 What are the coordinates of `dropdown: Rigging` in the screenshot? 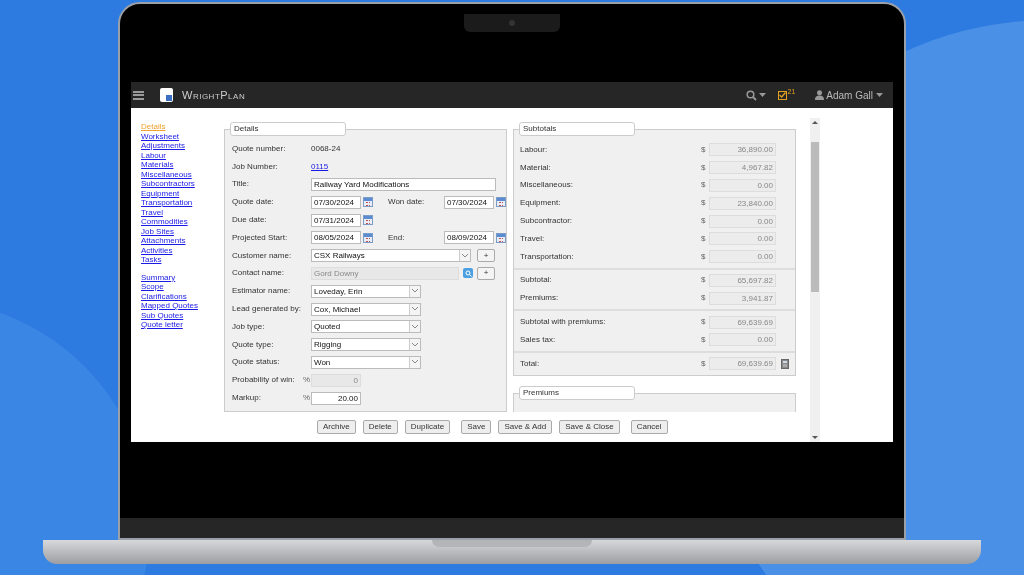 It's located at (366, 345).